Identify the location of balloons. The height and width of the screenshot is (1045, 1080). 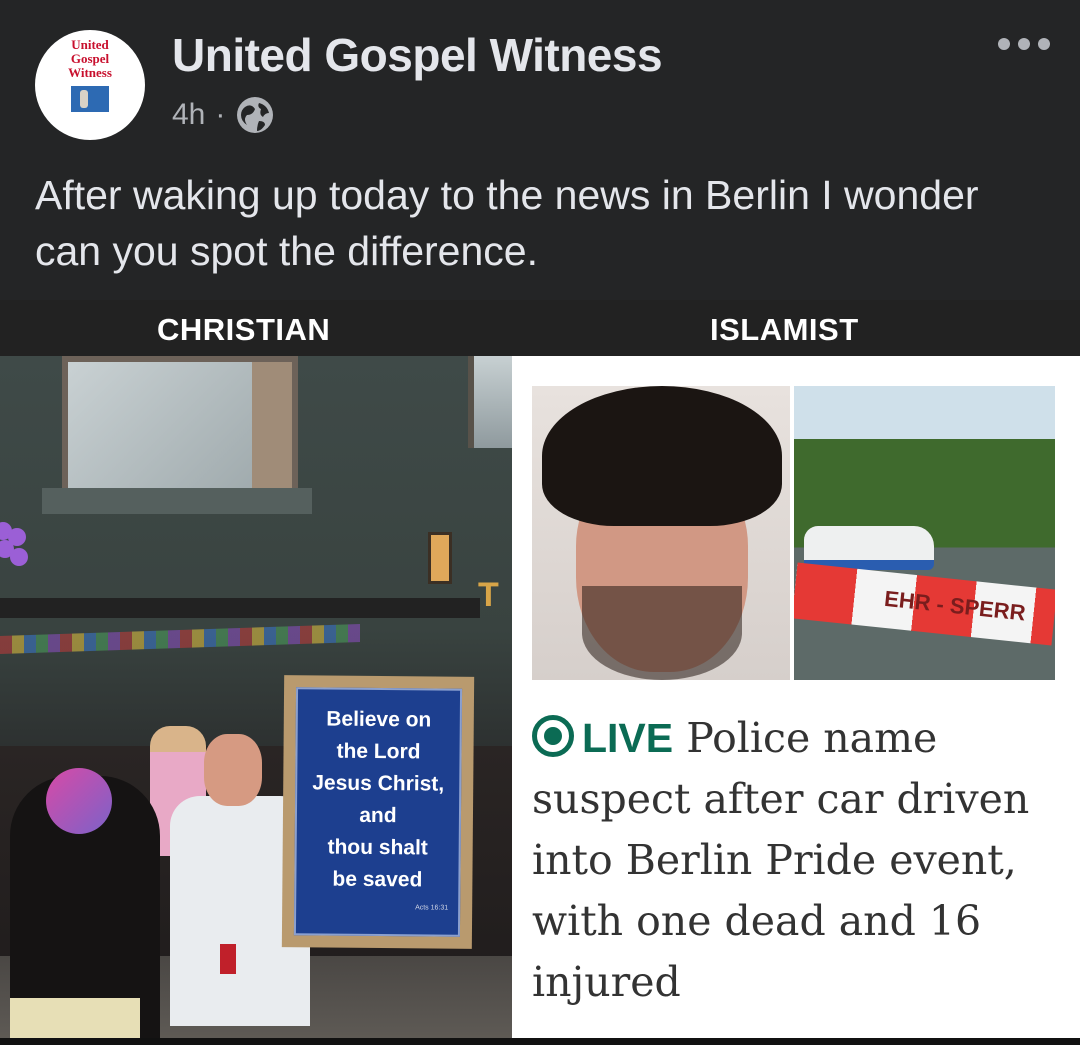
(15, 548).